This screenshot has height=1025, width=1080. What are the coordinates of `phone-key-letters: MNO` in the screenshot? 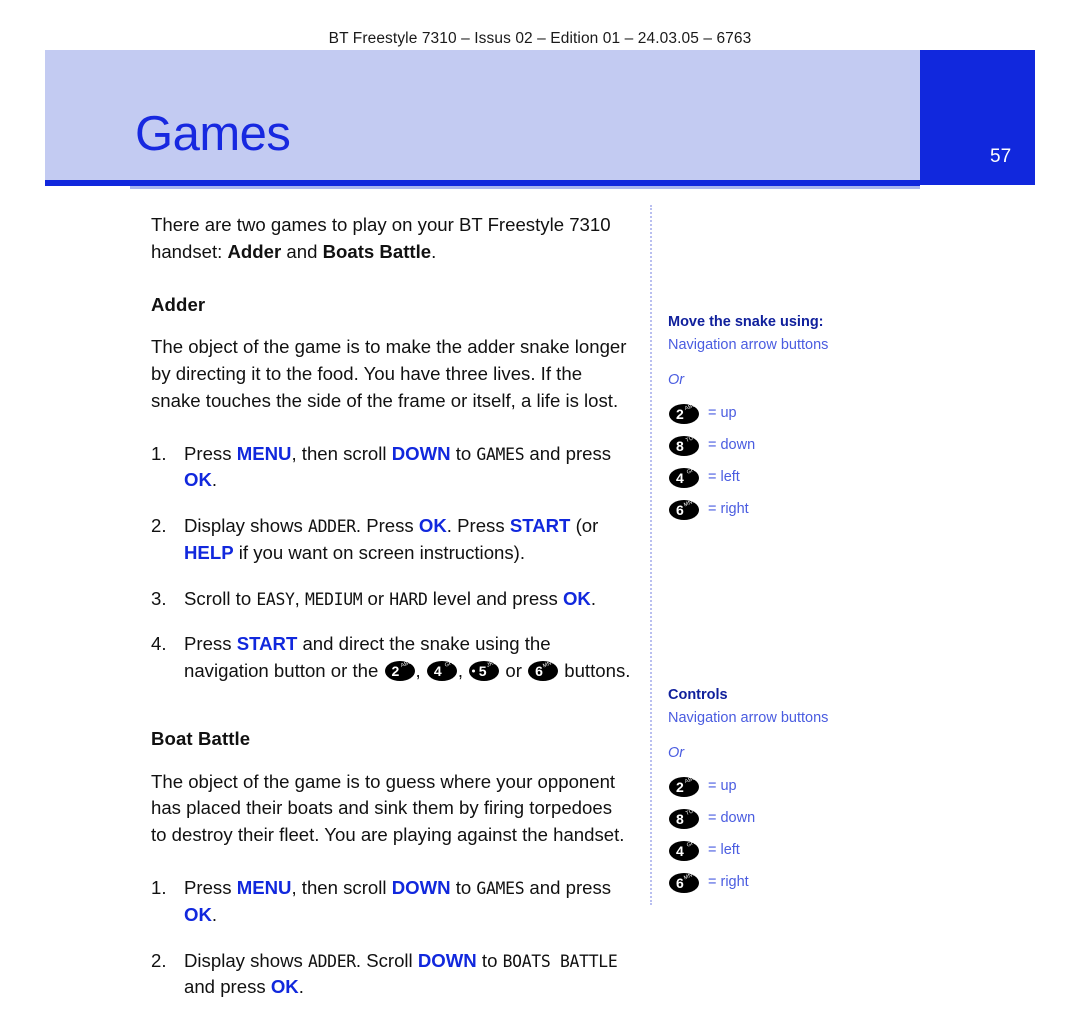 It's located at (549, 664).